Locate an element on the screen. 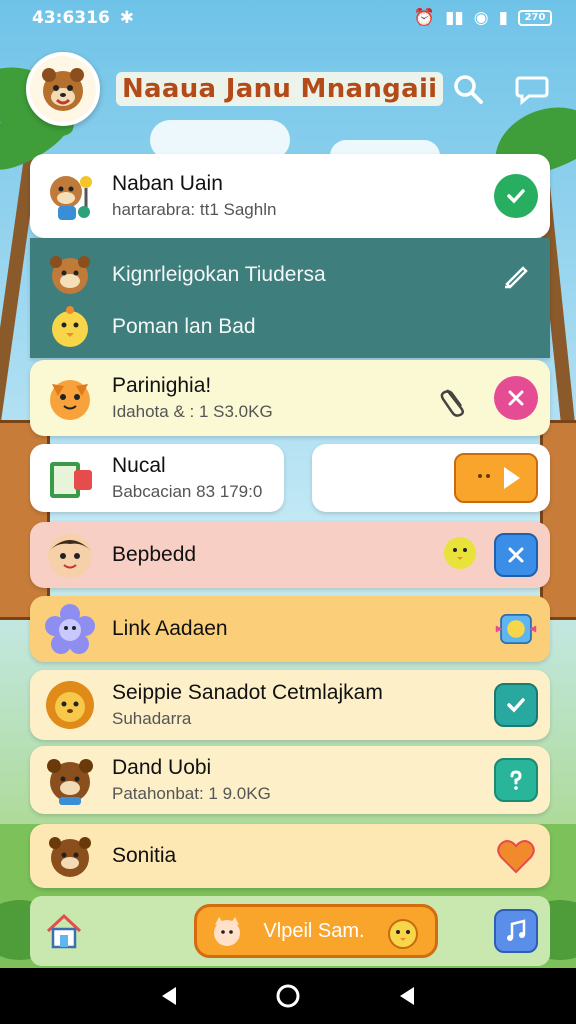  row-title: Sonitia is located at coordinates (144, 855).